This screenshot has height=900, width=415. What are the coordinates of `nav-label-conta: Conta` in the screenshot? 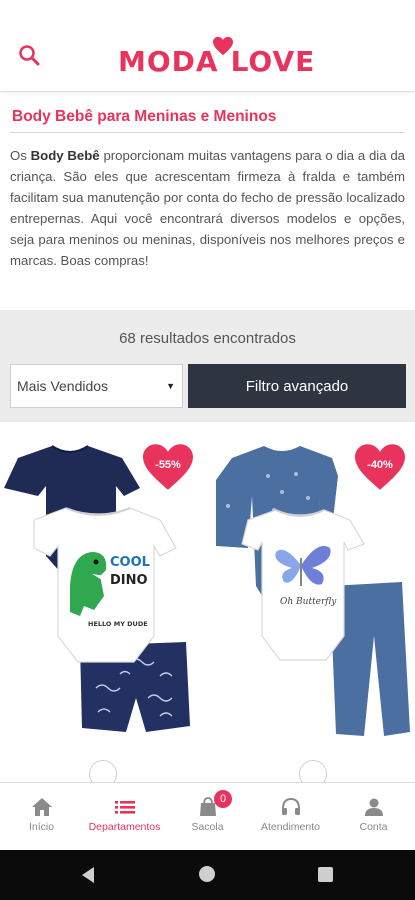 It's located at (373, 827).